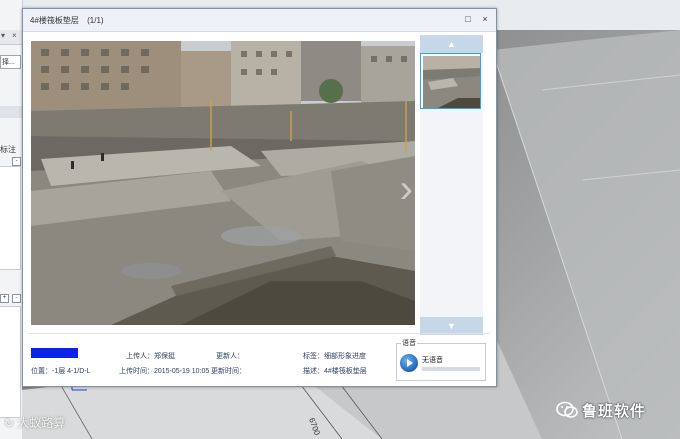 This screenshot has height=439, width=680. I want to click on watermark-right: 鲁班软件, so click(601, 410).